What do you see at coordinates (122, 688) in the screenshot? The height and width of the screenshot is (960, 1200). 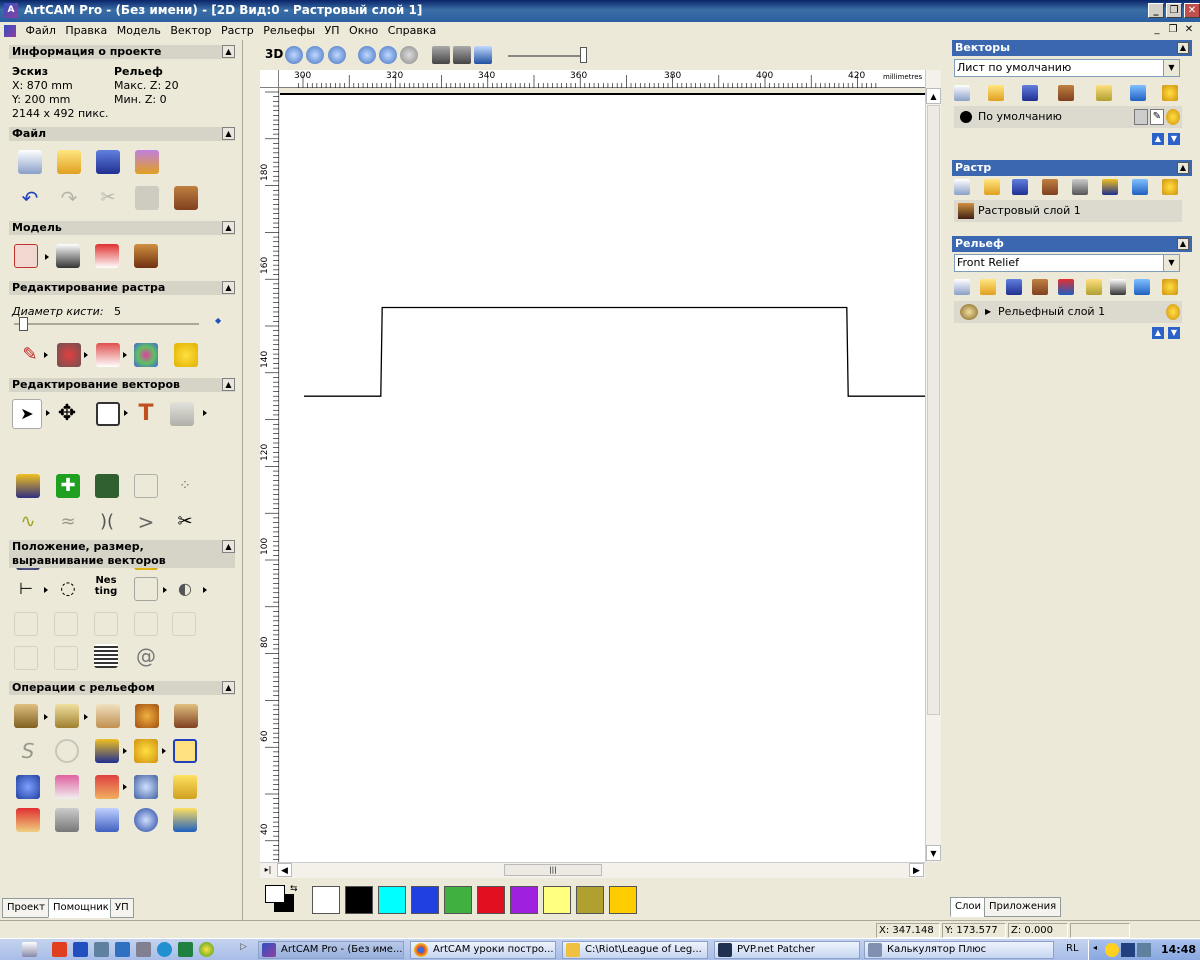 I see `relief-ops-section-header: Операции с рельефом ▲` at bounding box center [122, 688].